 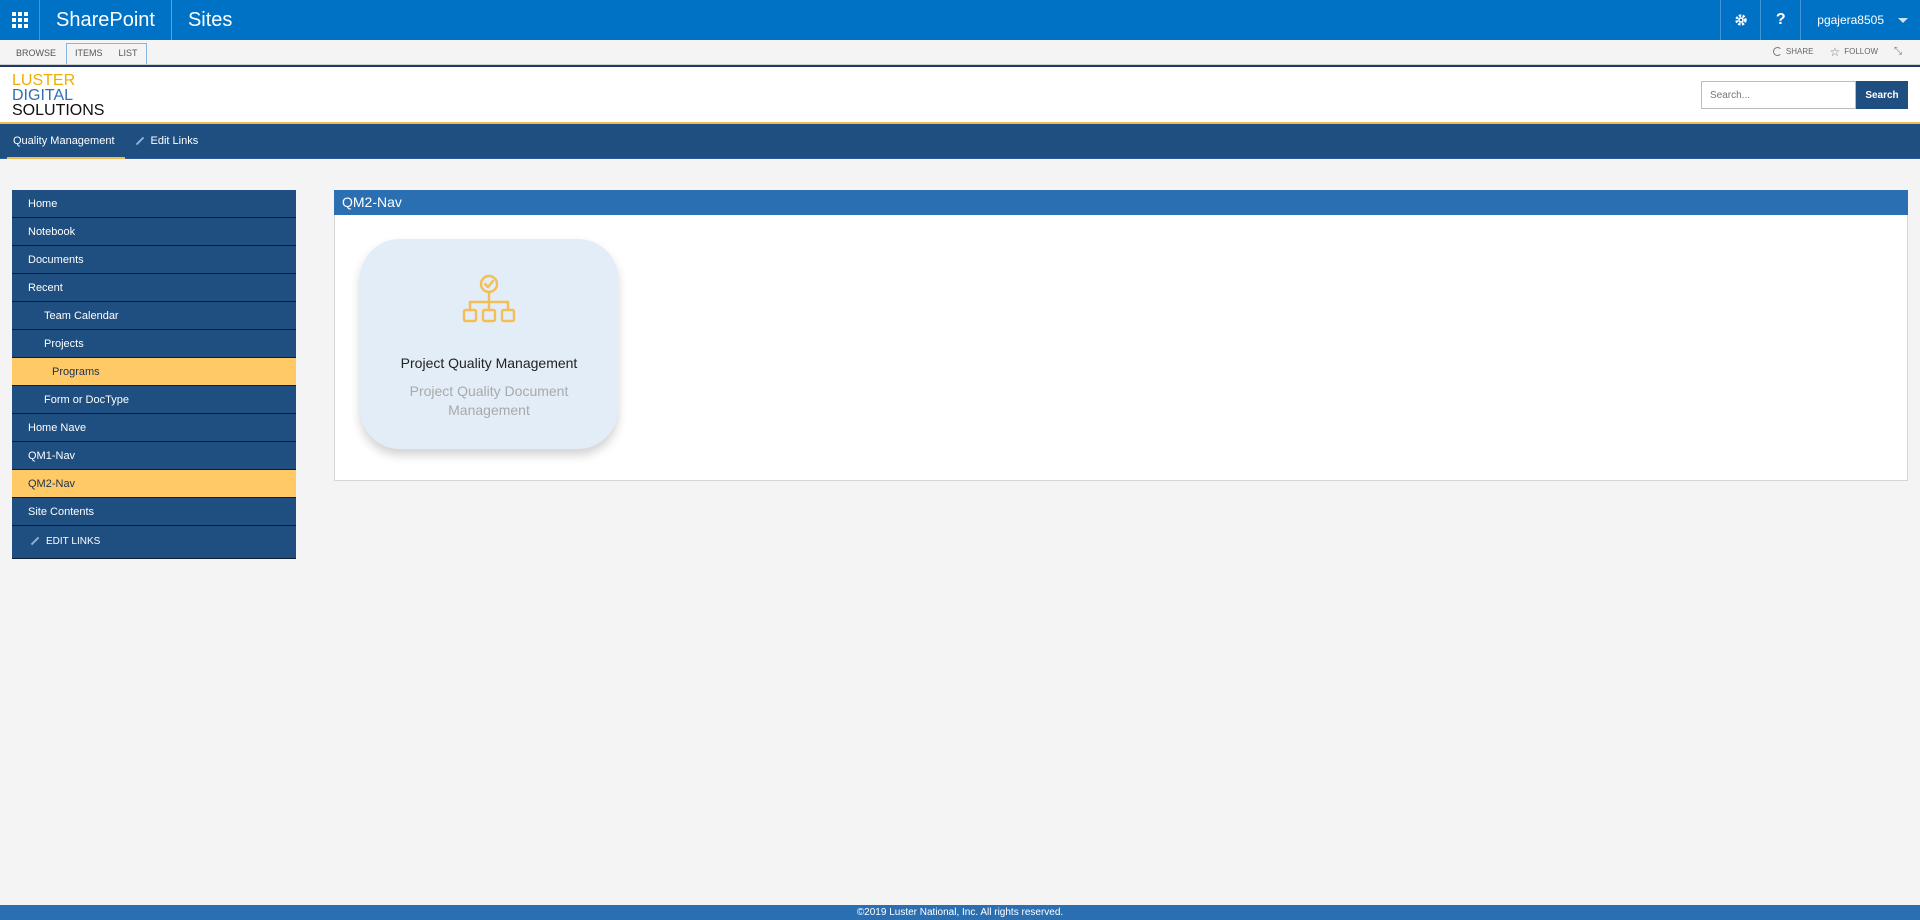 I want to click on nav-item-site-contents: Site Contents, so click(x=154, y=512).